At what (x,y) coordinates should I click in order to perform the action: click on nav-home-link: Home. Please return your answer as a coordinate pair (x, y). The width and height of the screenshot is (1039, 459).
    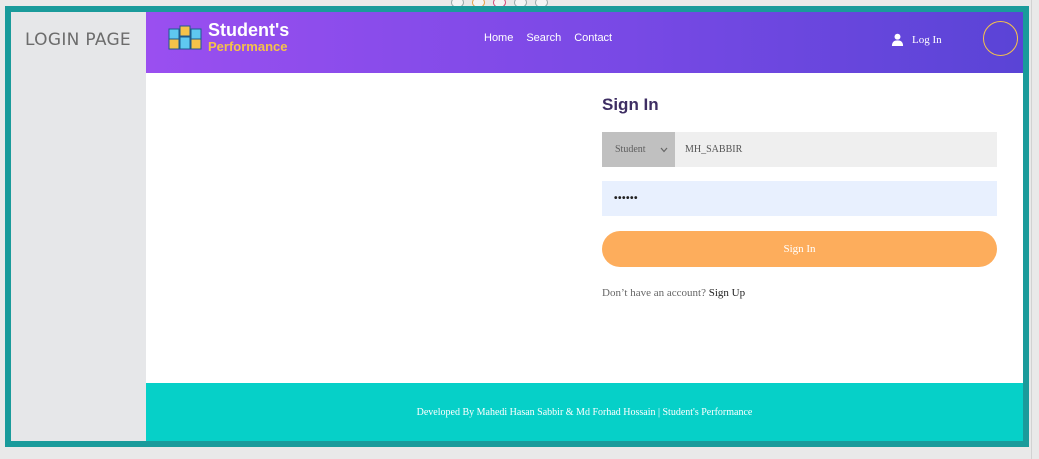
    Looking at the image, I should click on (498, 38).